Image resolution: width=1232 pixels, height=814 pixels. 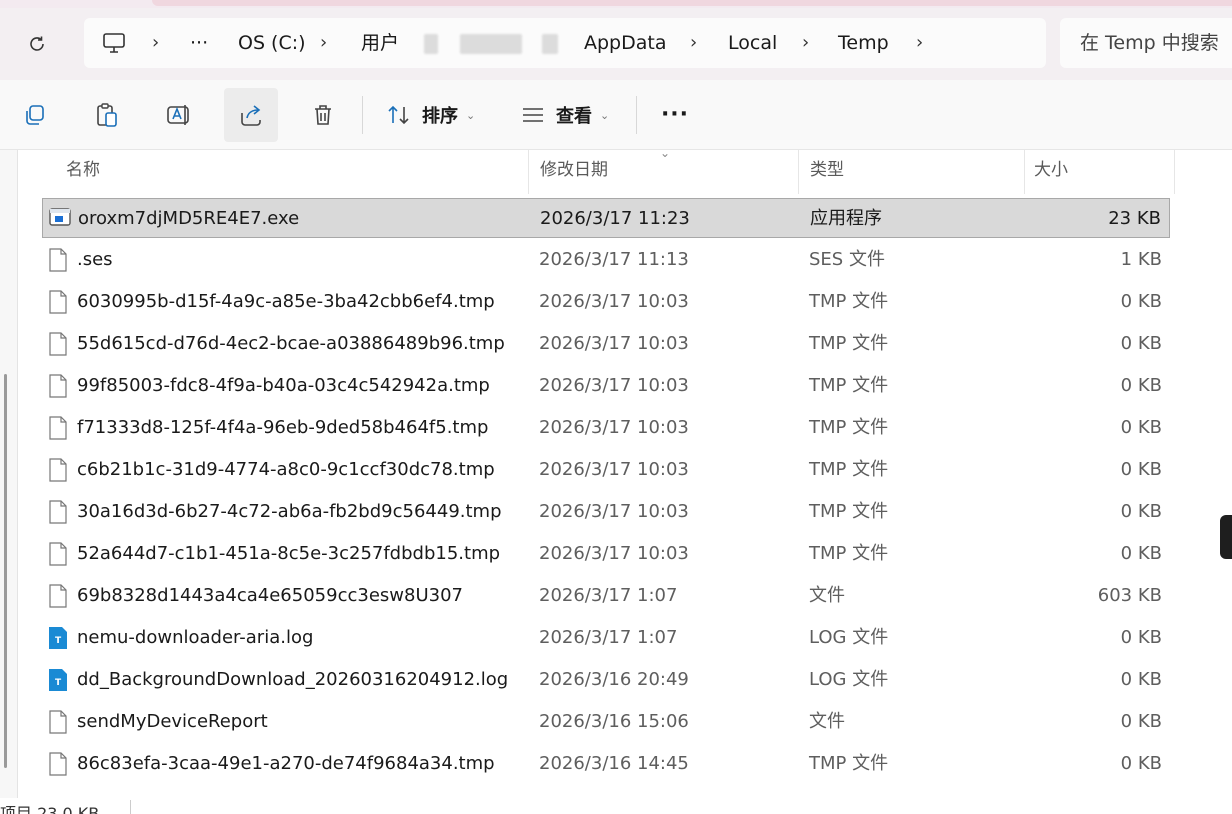 What do you see at coordinates (574, 116) in the screenshot?
I see `view-label: 查看` at bounding box center [574, 116].